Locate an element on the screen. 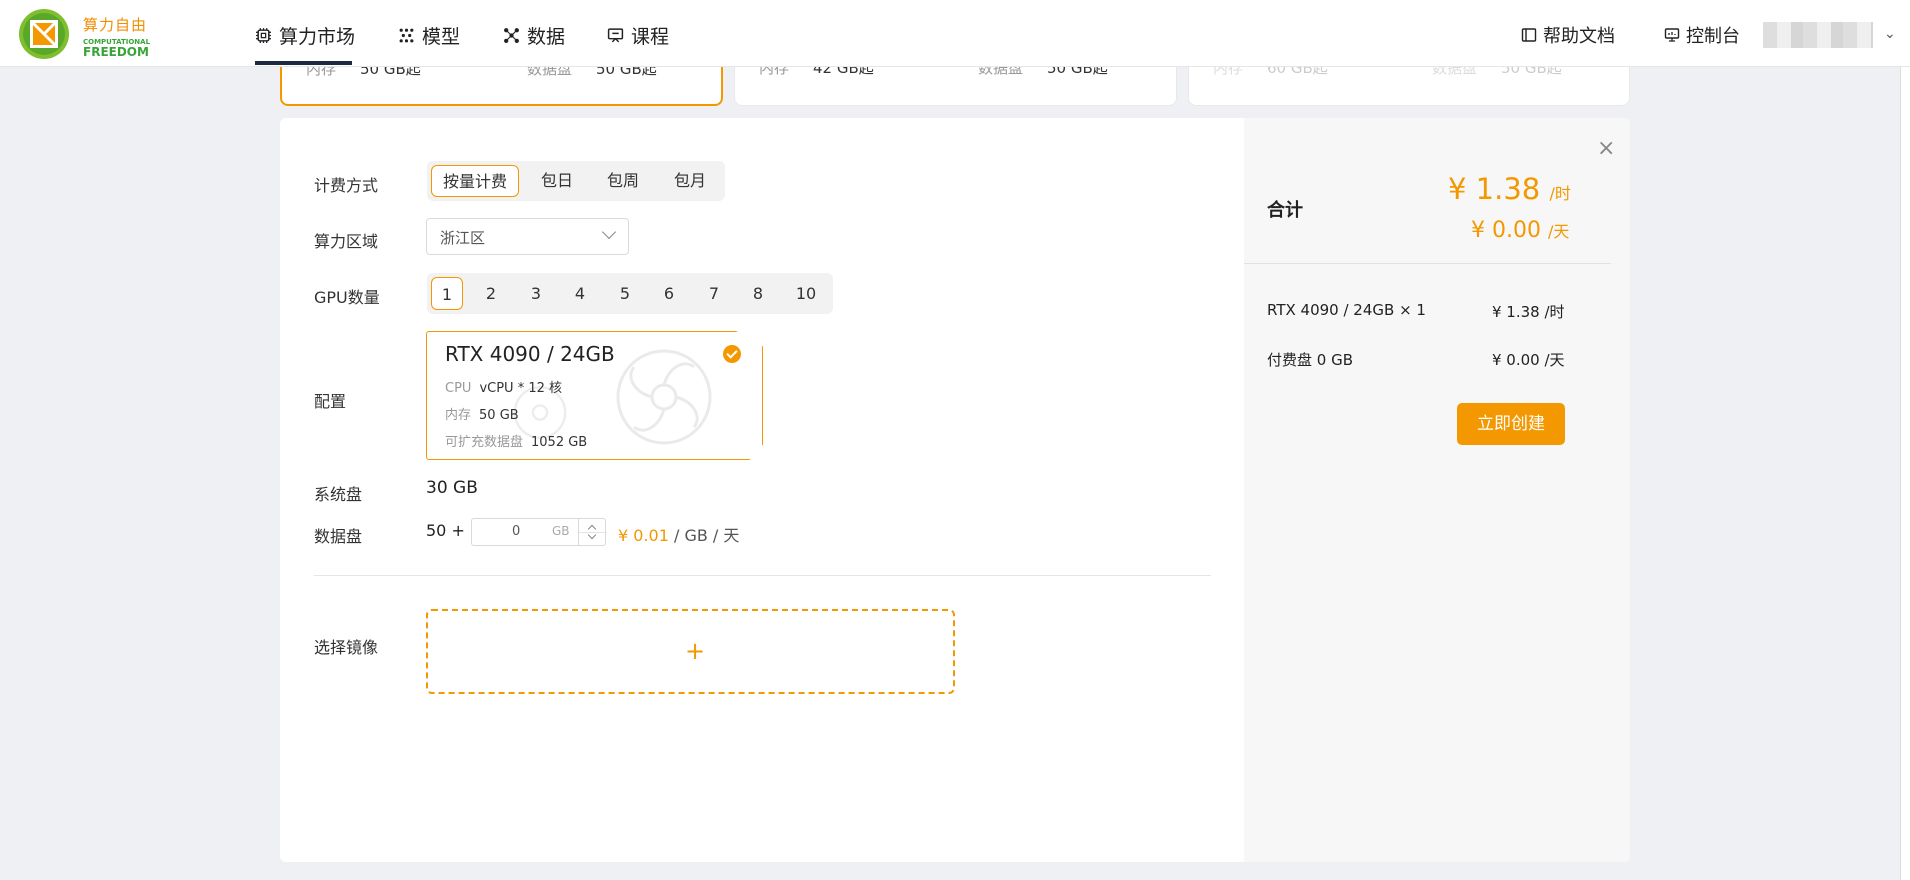  window-edge is located at coordinates (1905, 440).